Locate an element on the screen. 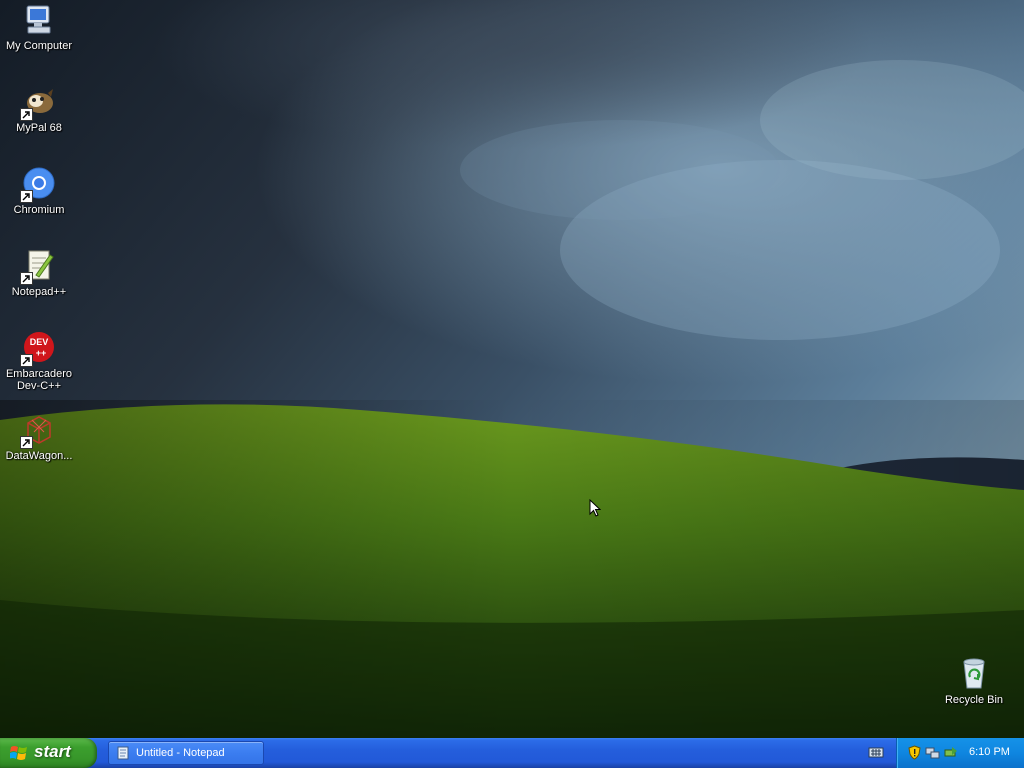  svg-text: DEV is located at coordinates (39, 342).